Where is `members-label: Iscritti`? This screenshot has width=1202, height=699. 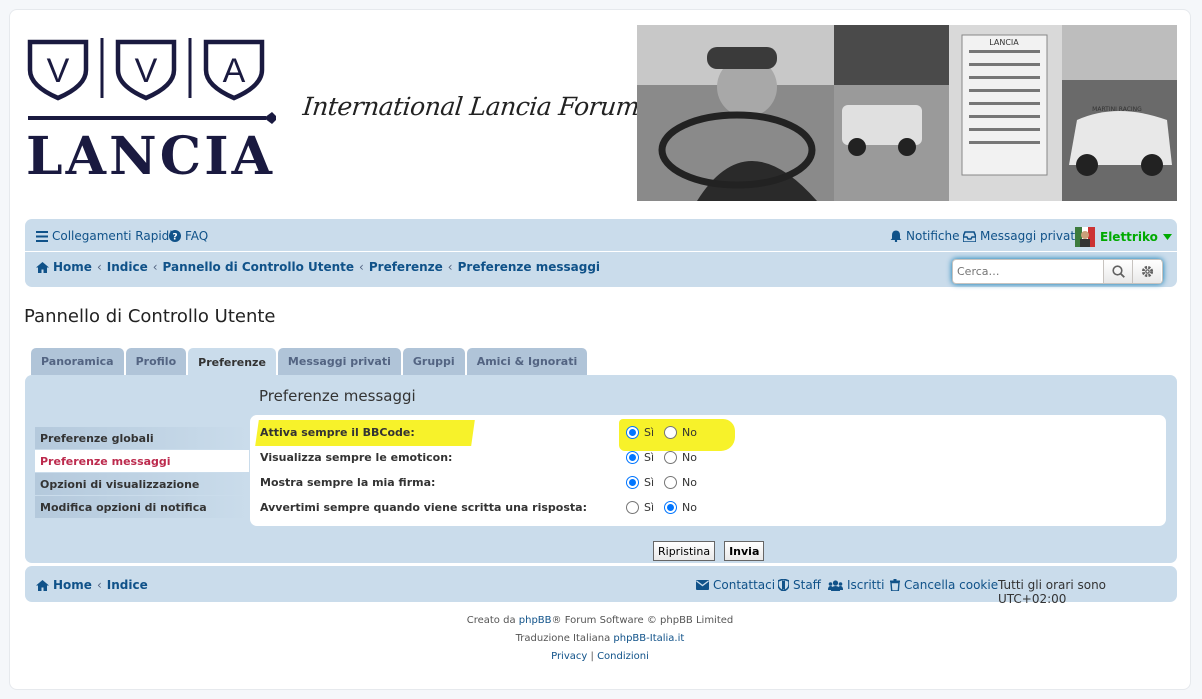
members-label: Iscritti is located at coordinates (866, 585).